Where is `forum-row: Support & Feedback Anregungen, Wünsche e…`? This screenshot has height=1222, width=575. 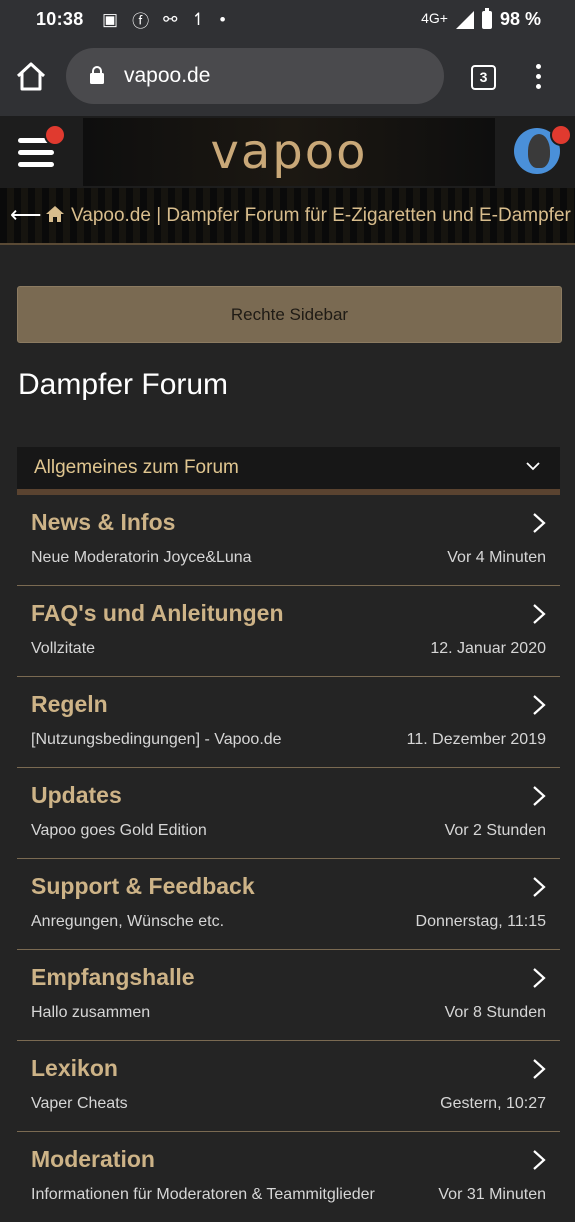 forum-row: Support & Feedback Anregungen, Wünsche e… is located at coordinates (288, 904).